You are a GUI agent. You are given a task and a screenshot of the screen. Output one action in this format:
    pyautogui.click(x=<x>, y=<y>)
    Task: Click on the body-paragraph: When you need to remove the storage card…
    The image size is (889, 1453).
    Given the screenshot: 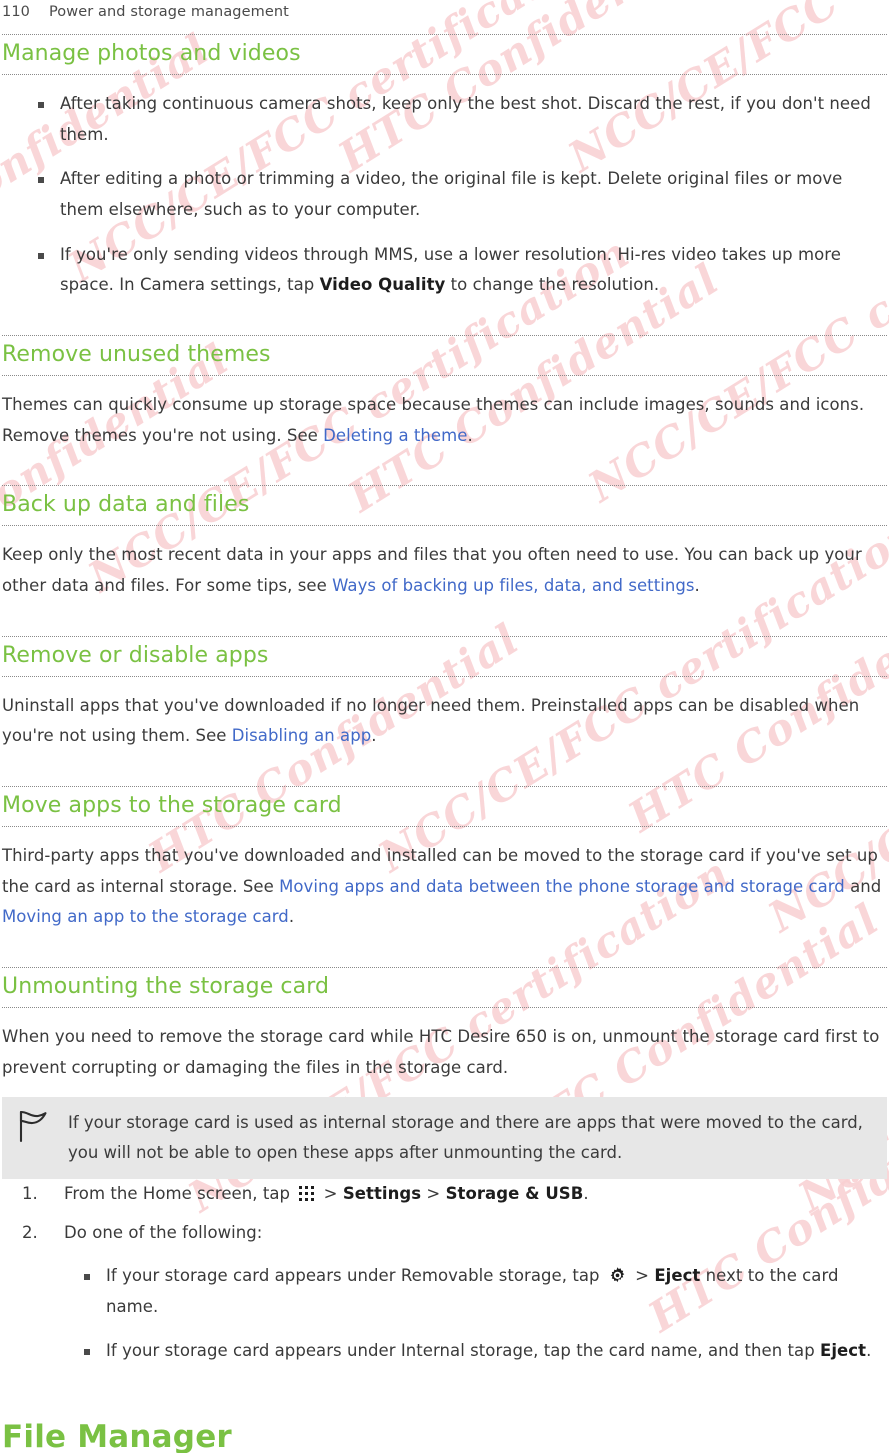 What is the action you would take?
    pyautogui.click(x=444, y=1052)
    